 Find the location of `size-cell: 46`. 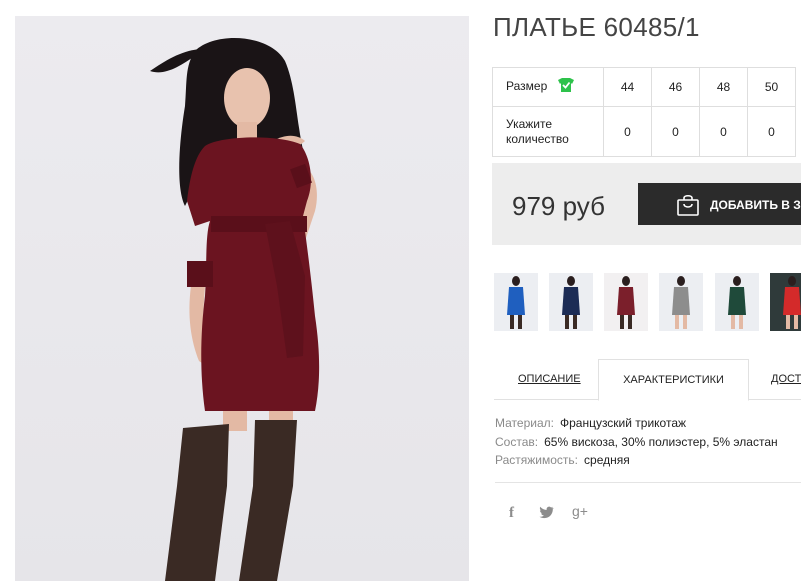

size-cell: 46 is located at coordinates (675, 87).